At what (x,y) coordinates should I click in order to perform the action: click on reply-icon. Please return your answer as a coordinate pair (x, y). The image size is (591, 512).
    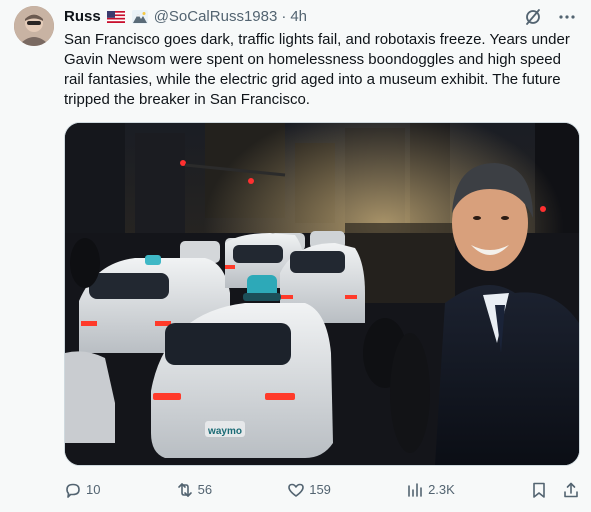
    Looking at the image, I should click on (73, 490).